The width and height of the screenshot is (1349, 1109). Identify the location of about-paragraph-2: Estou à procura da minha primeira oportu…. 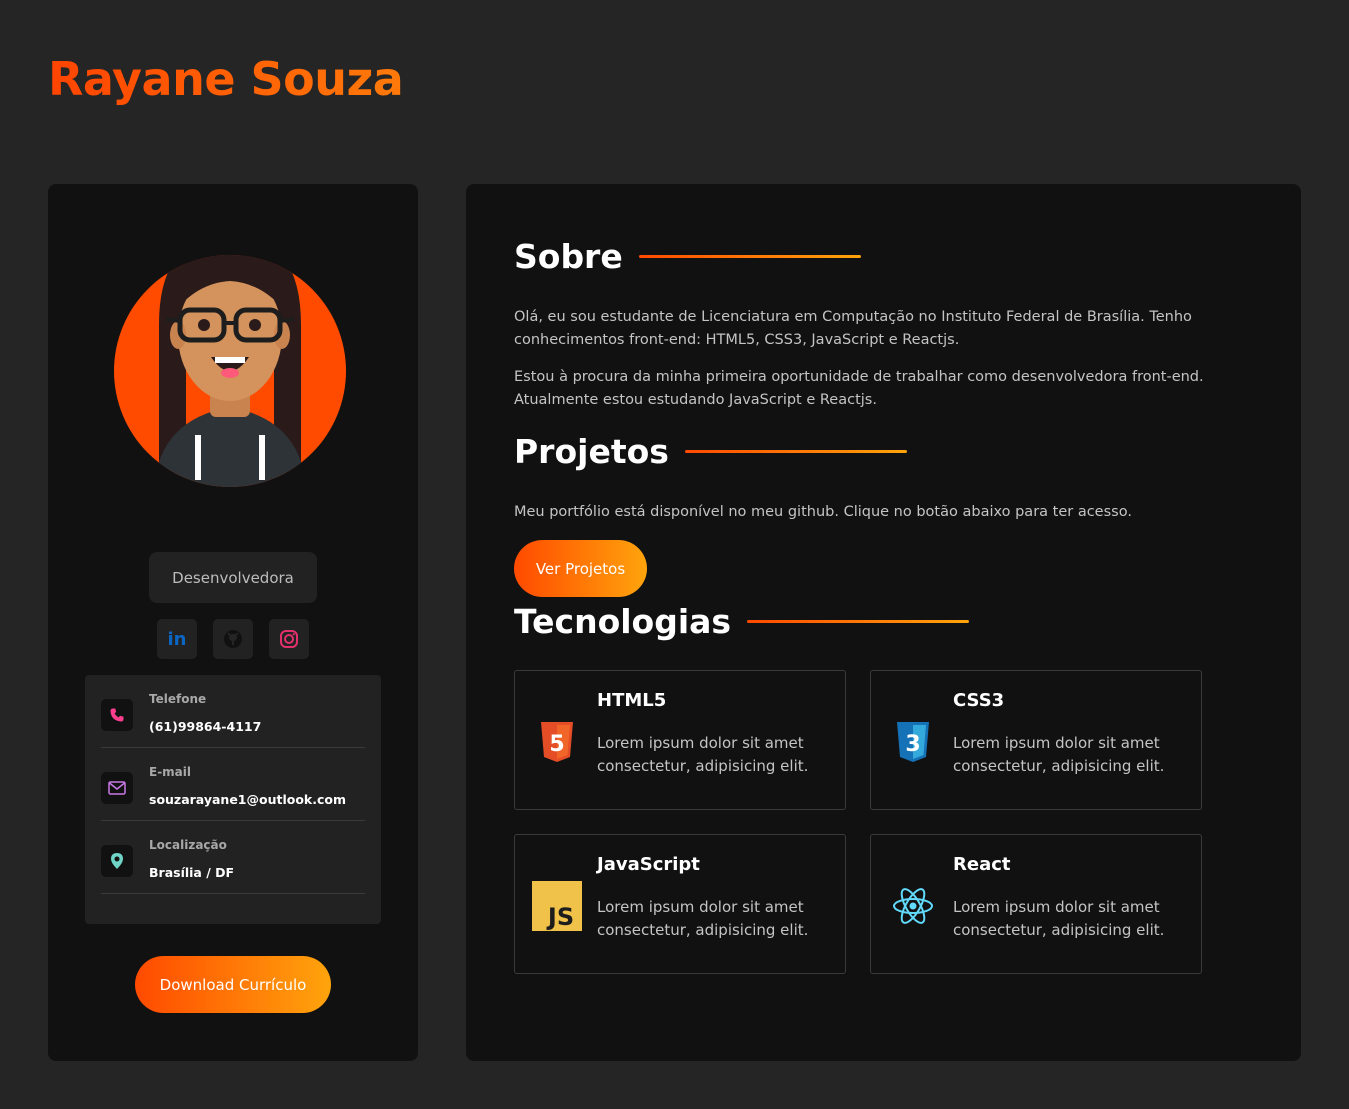
(859, 388).